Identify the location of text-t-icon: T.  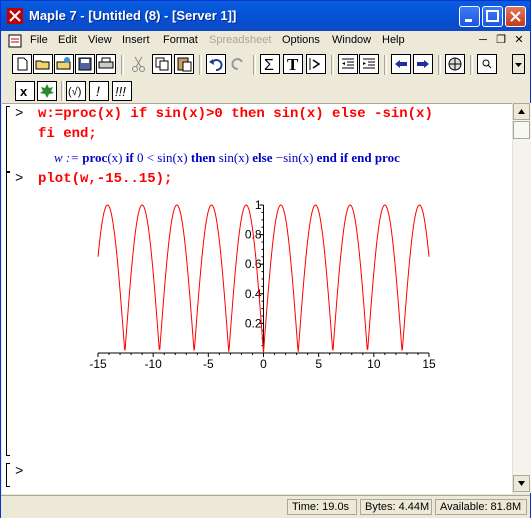
(293, 64).